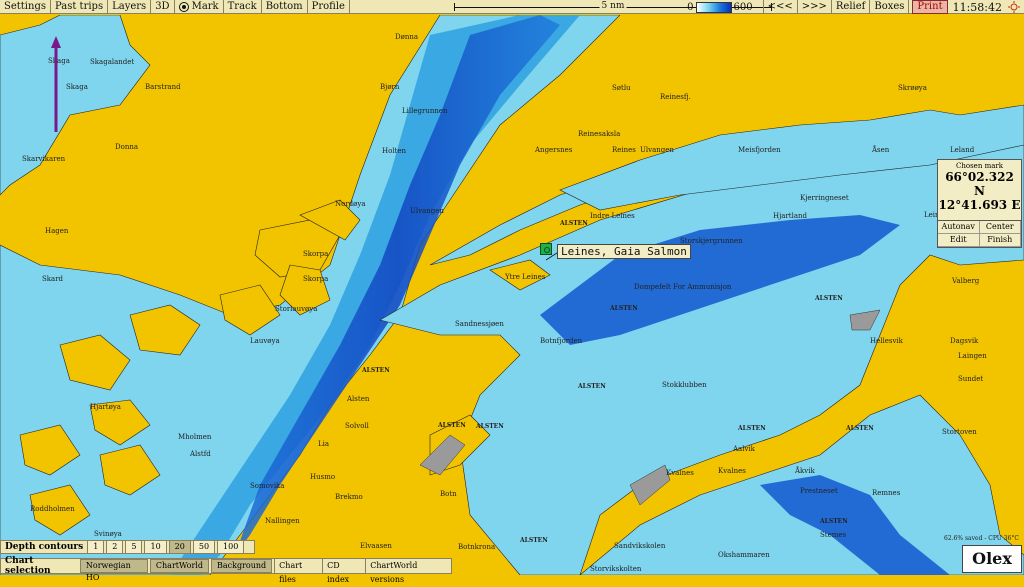 The height and width of the screenshot is (587, 1024). I want to click on depth-contours-label: Depth contours, so click(44, 547).